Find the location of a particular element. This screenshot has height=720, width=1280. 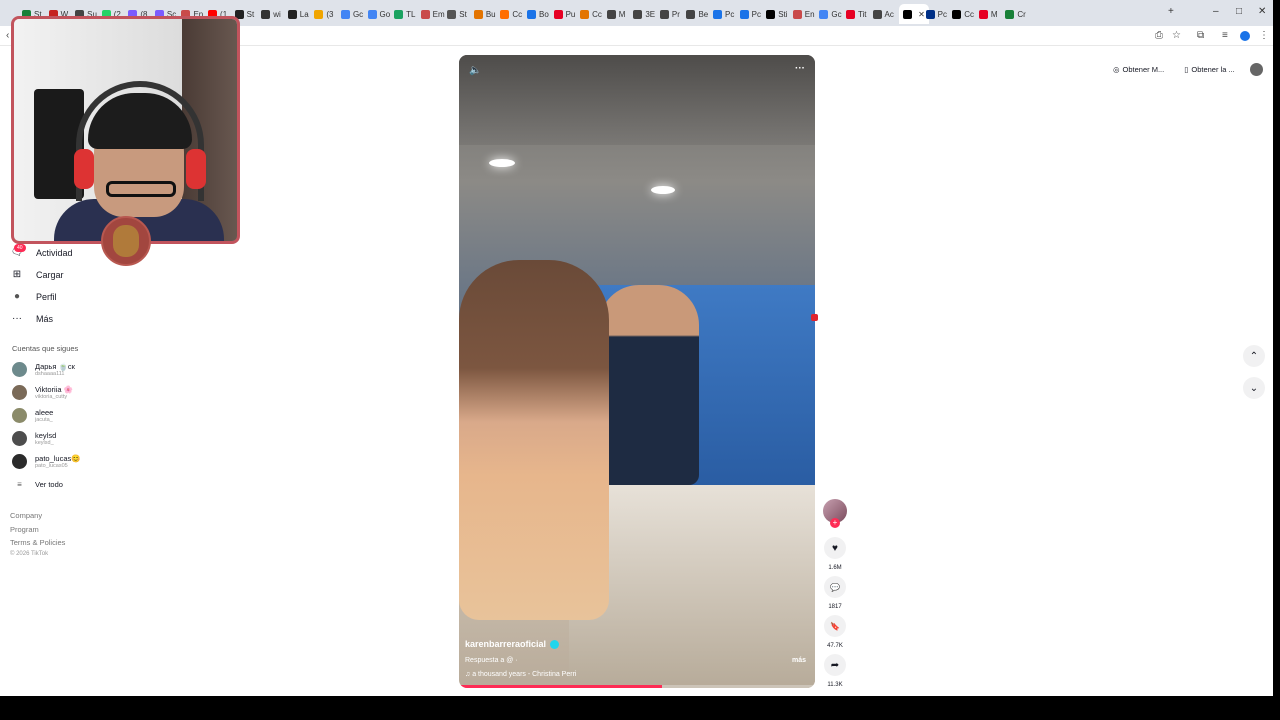

more-options-icon: ··· is located at coordinates (800, 68).